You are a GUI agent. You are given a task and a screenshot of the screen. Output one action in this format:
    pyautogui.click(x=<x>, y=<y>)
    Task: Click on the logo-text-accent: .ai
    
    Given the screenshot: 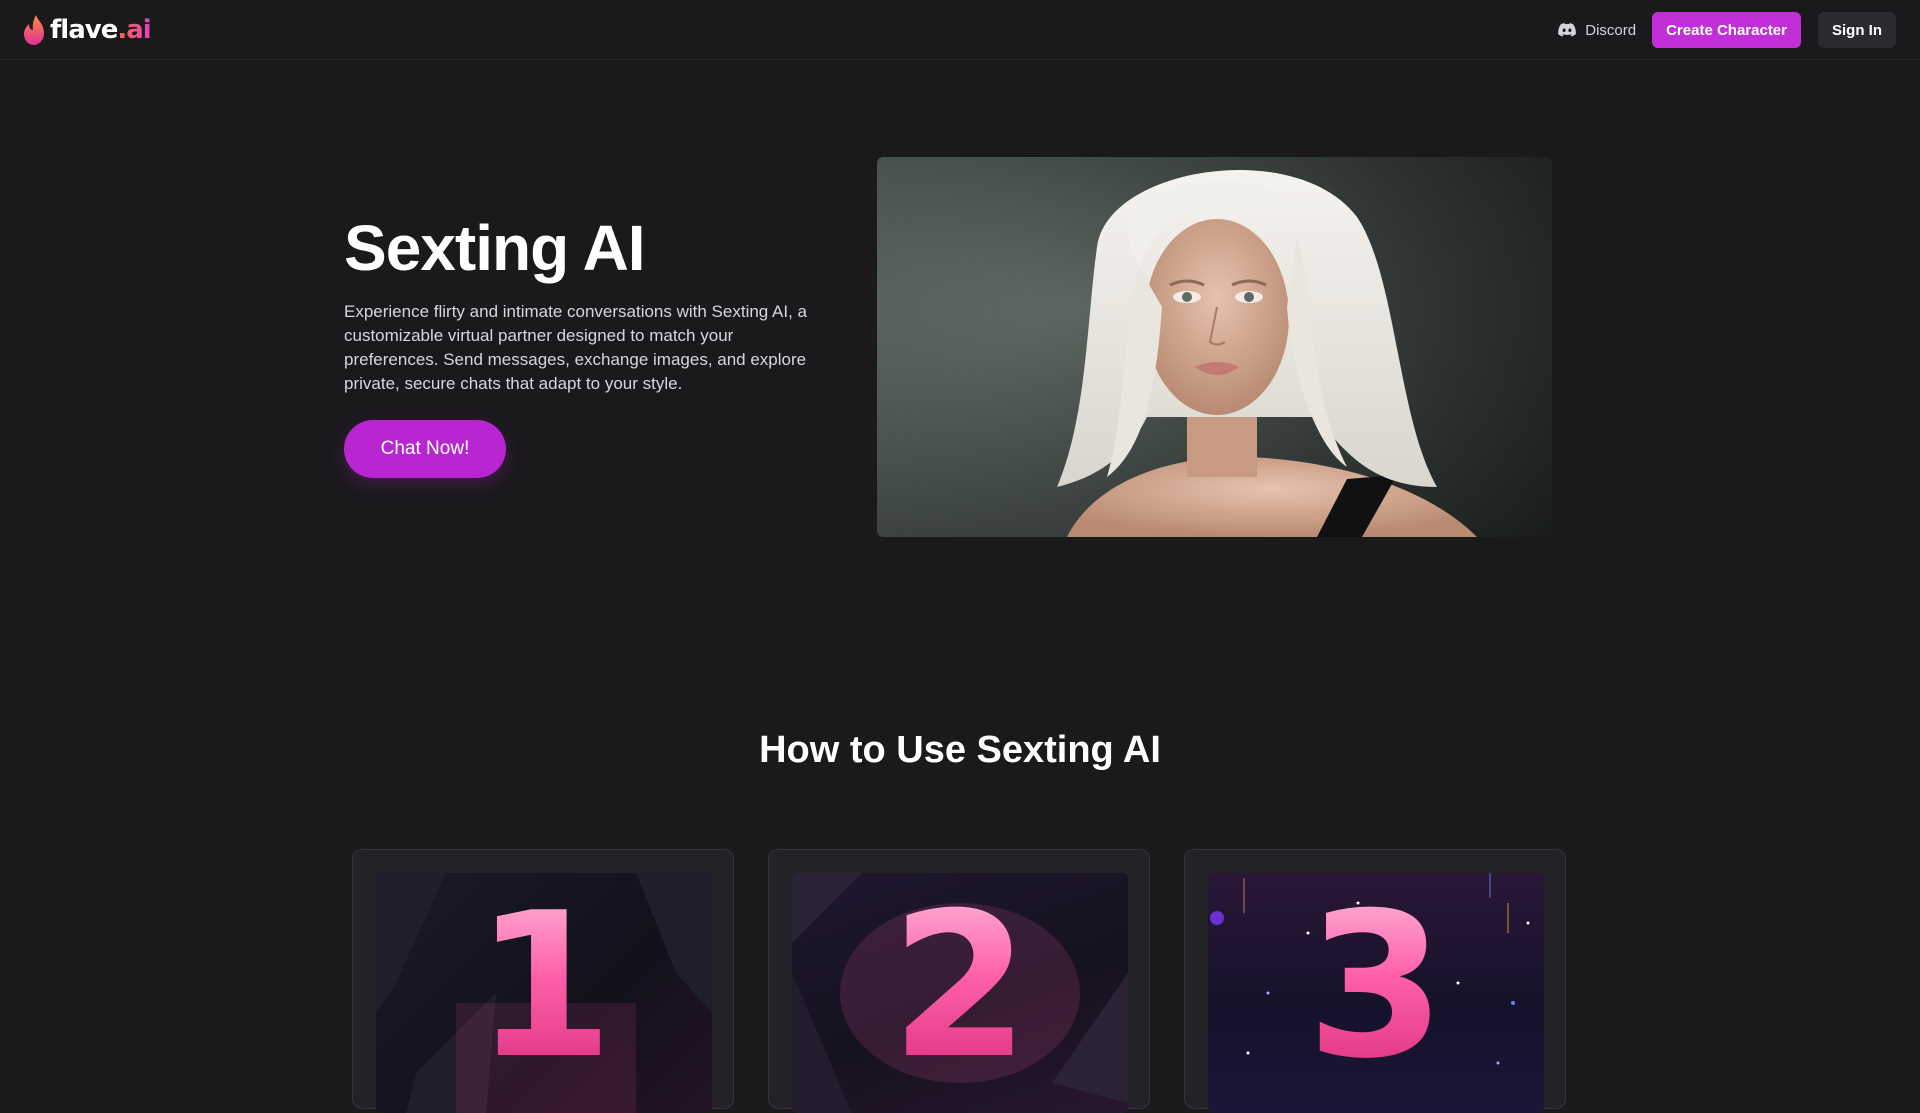 What is the action you would take?
    pyautogui.click(x=134, y=30)
    